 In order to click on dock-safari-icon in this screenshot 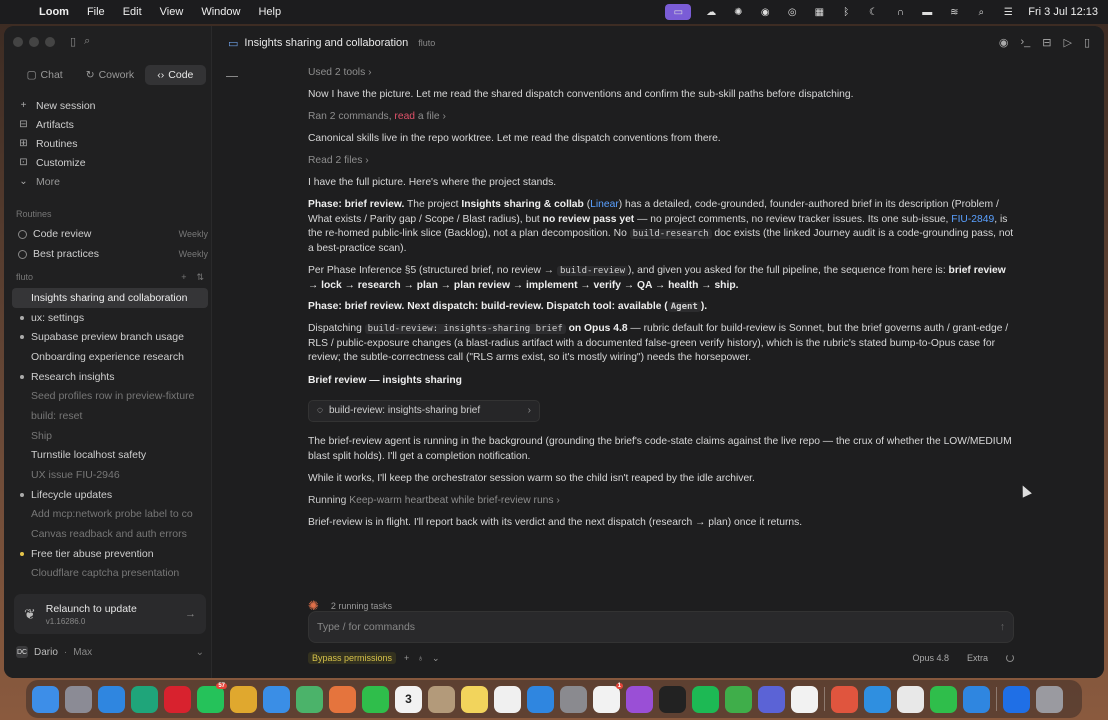, I will do `click(111, 699)`.